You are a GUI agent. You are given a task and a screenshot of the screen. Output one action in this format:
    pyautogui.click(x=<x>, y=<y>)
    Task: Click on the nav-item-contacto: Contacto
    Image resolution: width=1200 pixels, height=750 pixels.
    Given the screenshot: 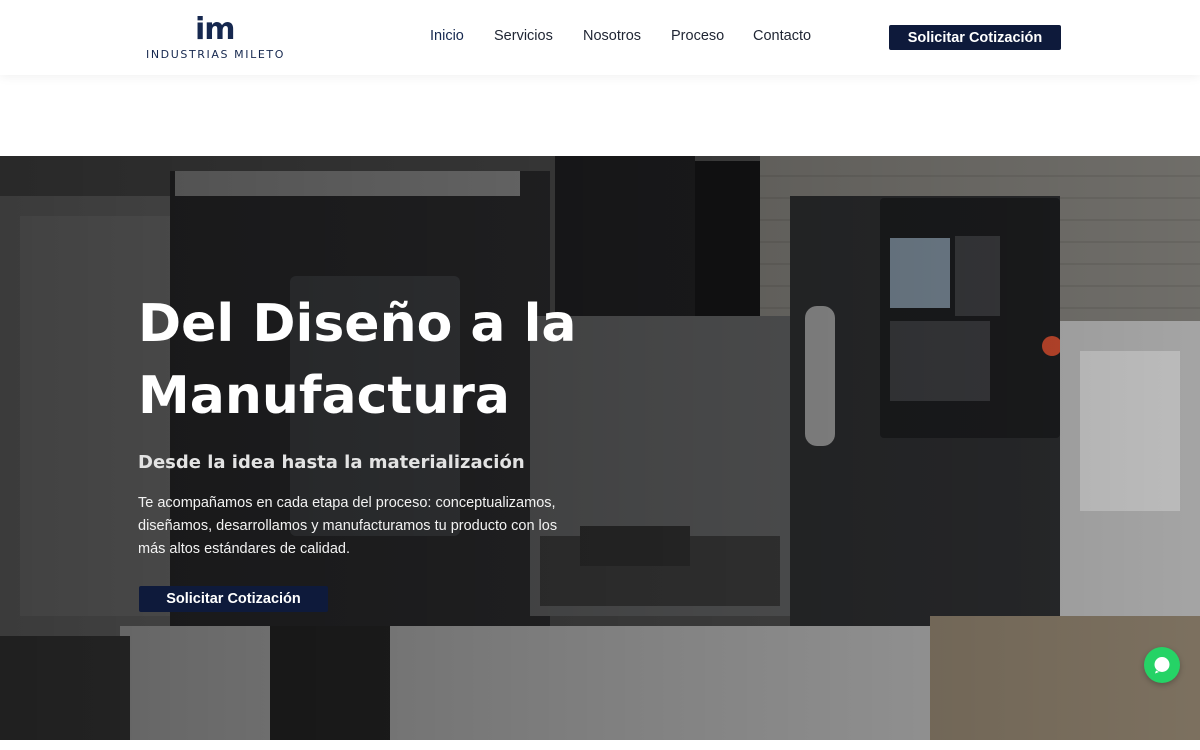 What is the action you would take?
    pyautogui.click(x=782, y=36)
    